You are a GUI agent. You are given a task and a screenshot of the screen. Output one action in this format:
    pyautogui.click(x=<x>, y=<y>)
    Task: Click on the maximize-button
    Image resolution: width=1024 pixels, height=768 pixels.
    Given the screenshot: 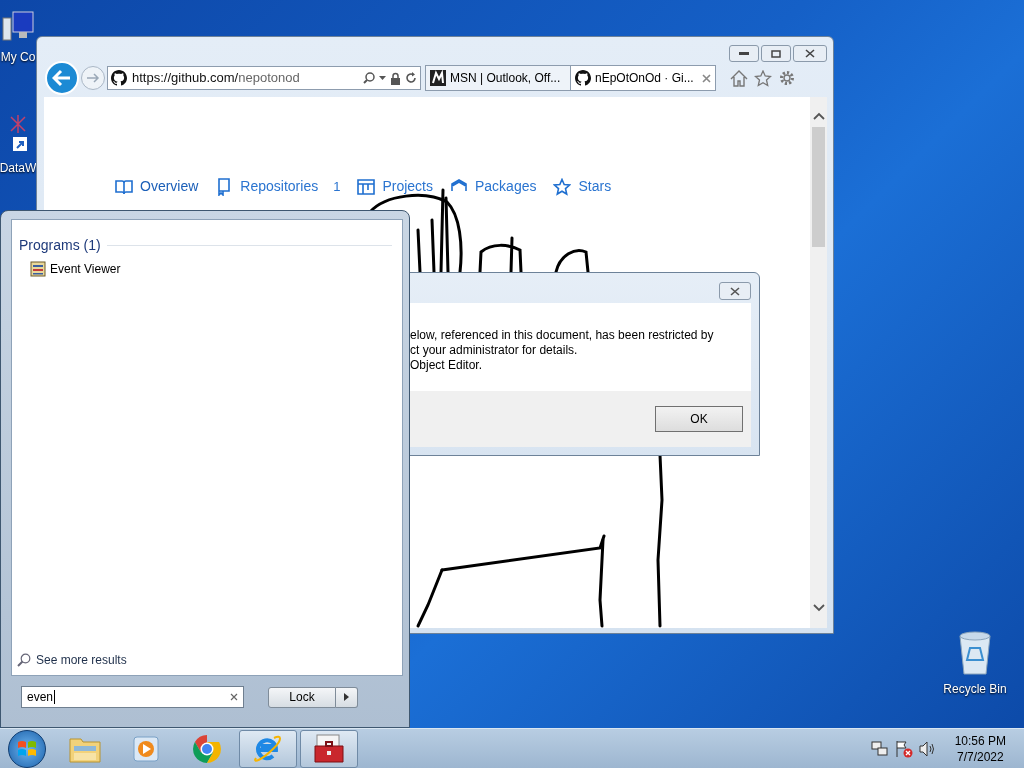 What is the action you would take?
    pyautogui.click(x=776, y=53)
    